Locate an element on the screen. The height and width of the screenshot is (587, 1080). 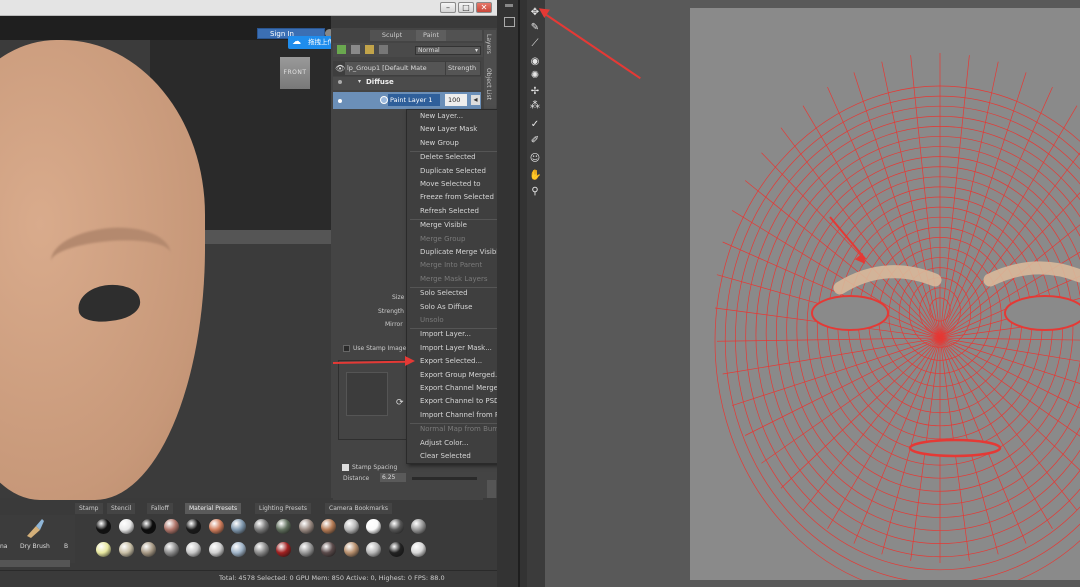
paint-layer-name: Paint Layer 1 is located at coordinates (414, 100).